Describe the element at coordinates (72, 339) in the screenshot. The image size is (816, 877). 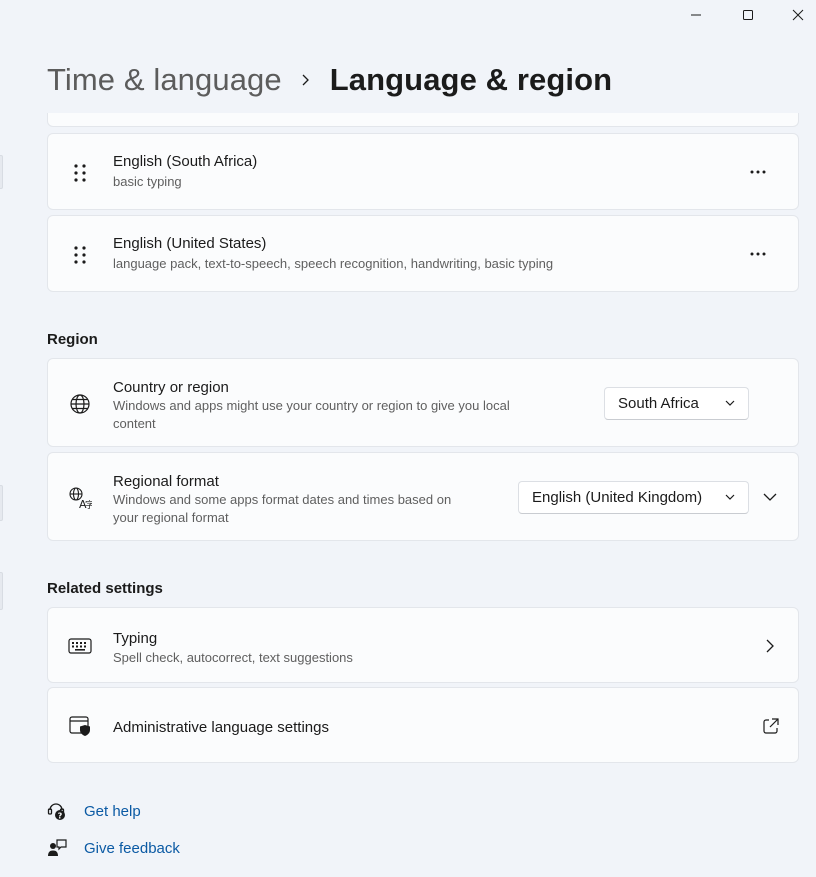
I see `region-header: Region` at that location.